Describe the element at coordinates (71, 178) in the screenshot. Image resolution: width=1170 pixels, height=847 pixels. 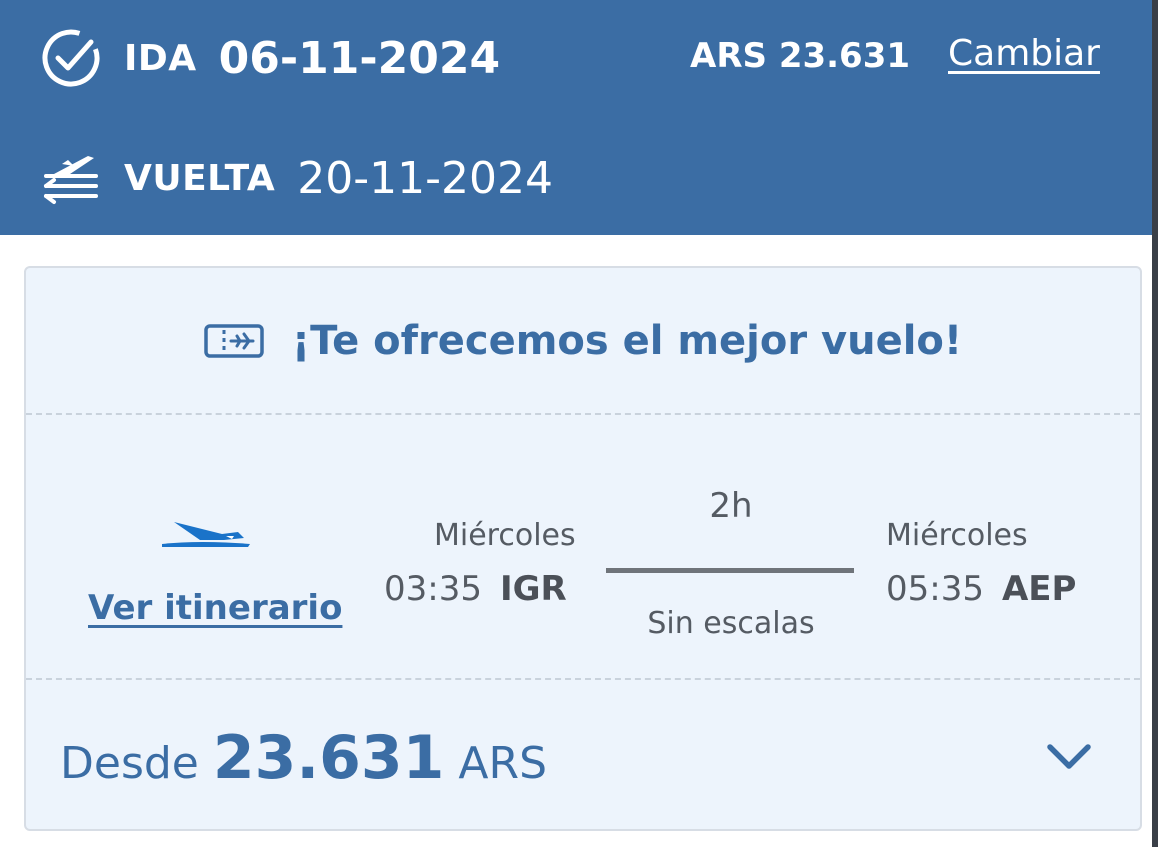
I see `plane-arrows-icon` at that location.